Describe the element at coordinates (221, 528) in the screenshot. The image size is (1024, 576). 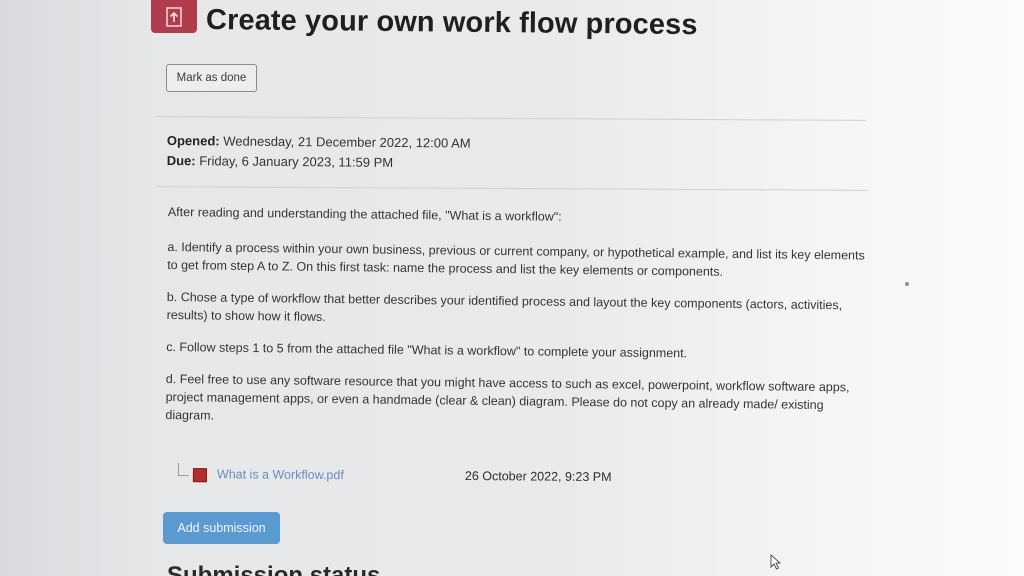
I see `add-submission-button: Add submission` at that location.